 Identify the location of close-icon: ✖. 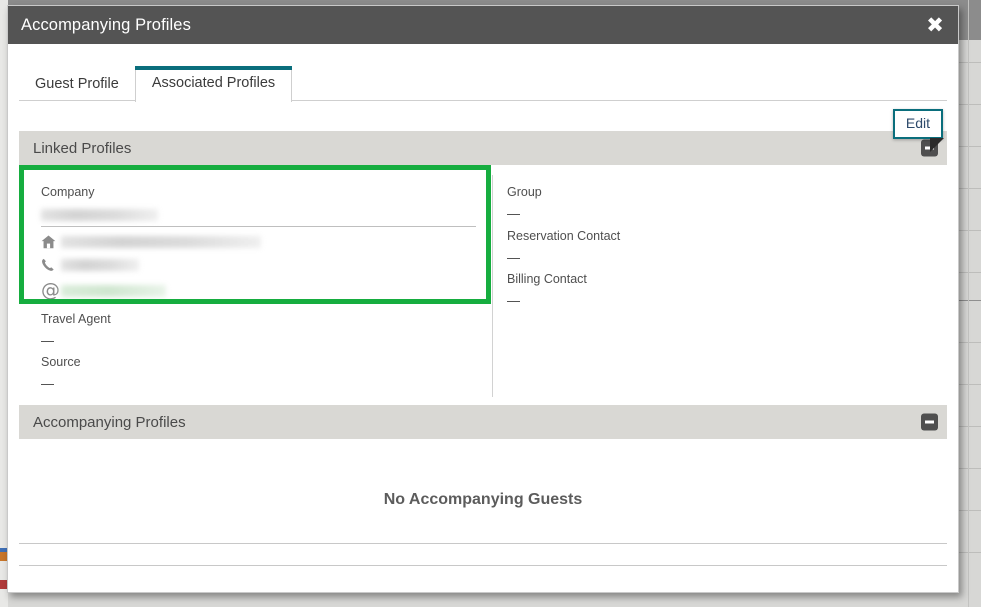
(935, 25).